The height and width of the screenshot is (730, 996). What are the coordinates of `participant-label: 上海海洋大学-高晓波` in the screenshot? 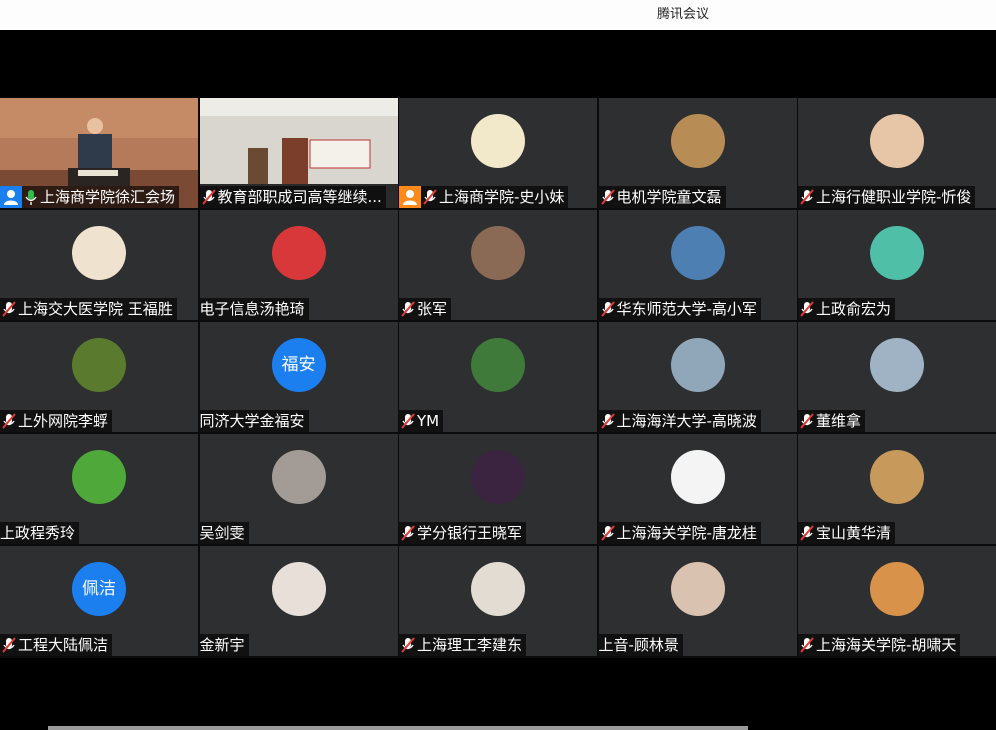 It's located at (679, 421).